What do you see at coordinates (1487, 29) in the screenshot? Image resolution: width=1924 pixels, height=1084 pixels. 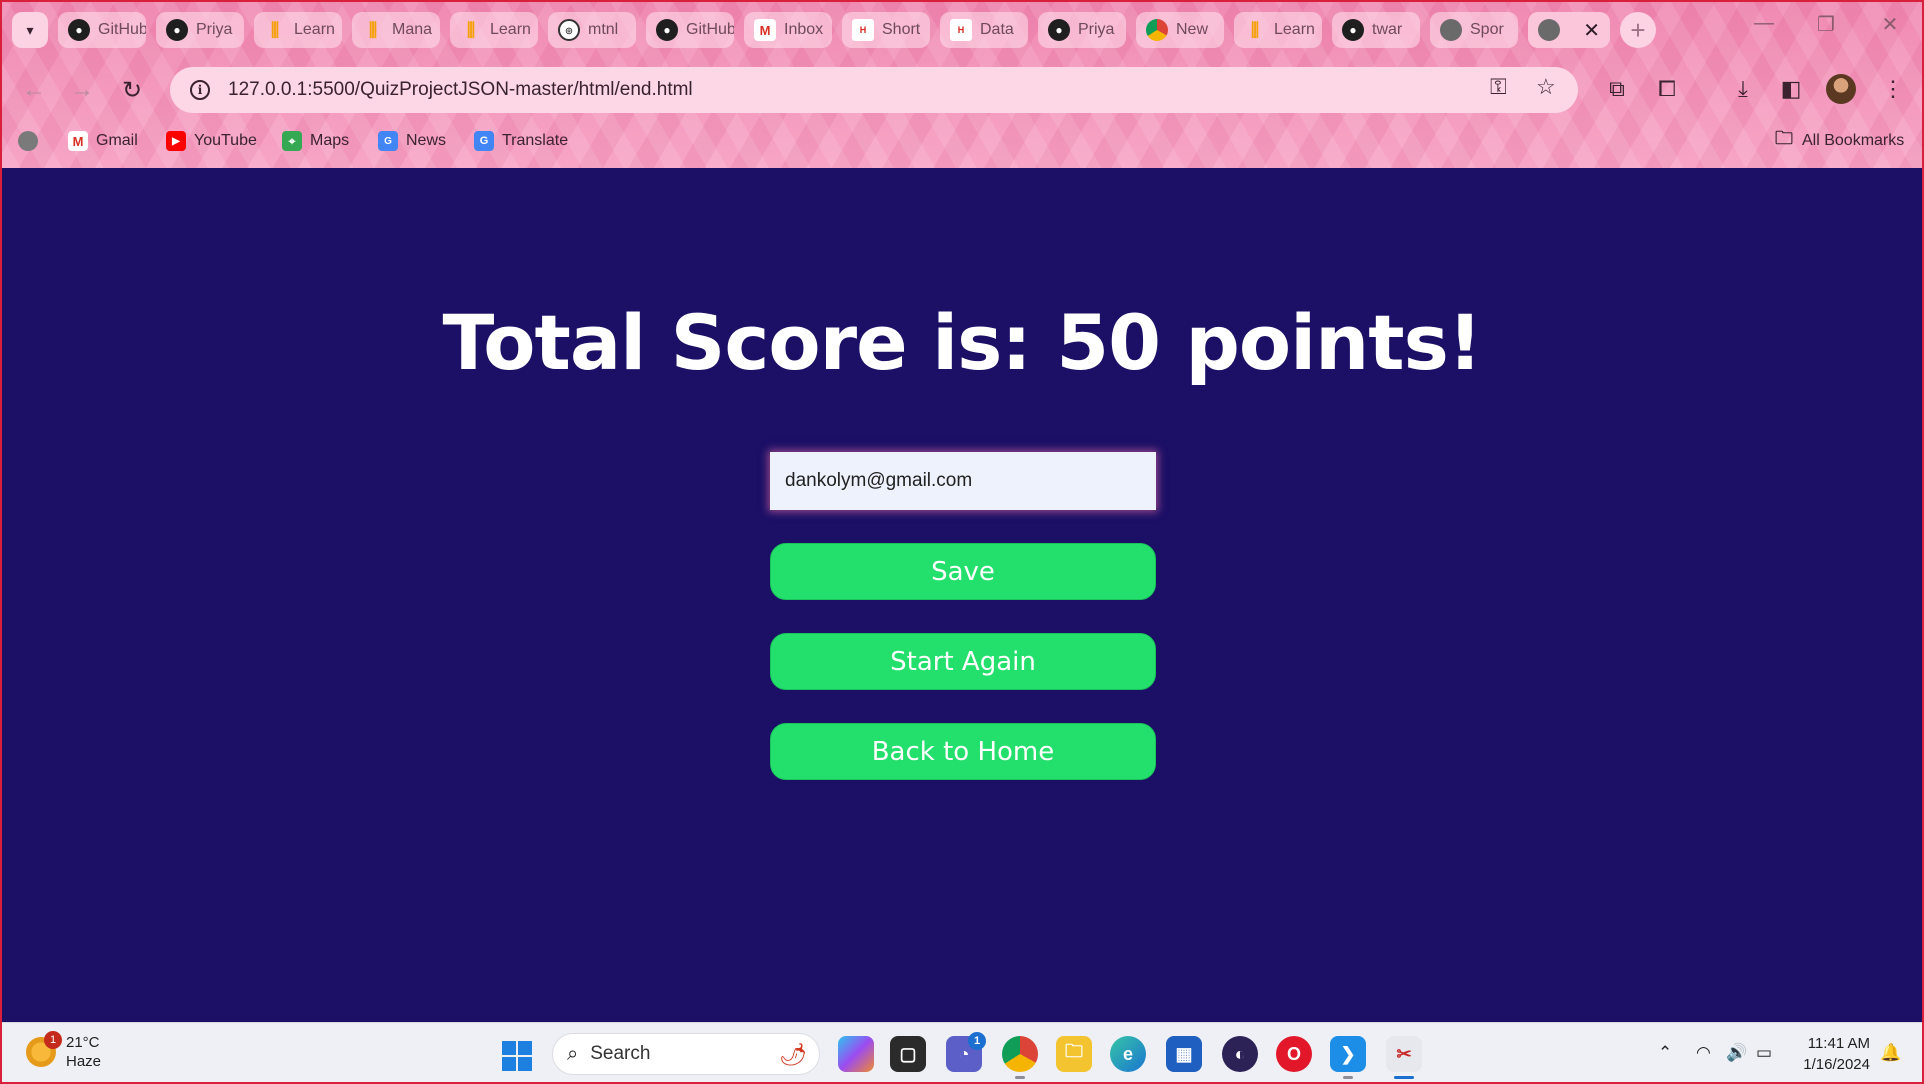 I see `tab-label: Spor` at bounding box center [1487, 29].